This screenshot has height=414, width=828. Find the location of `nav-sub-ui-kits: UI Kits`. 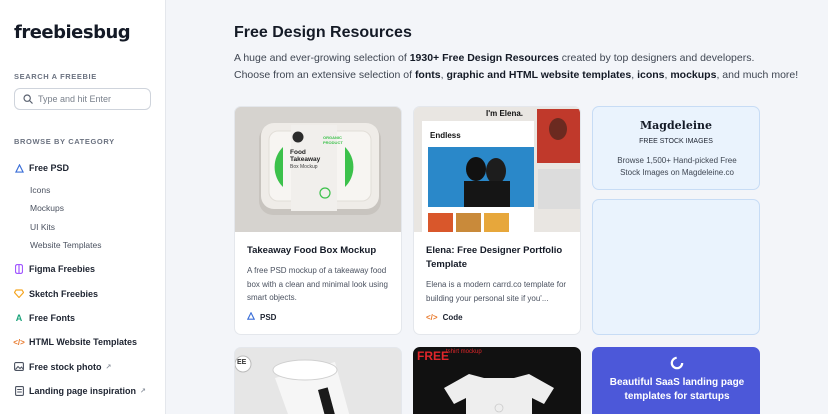

nav-sub-ui-kits: UI Kits is located at coordinates (88, 226).